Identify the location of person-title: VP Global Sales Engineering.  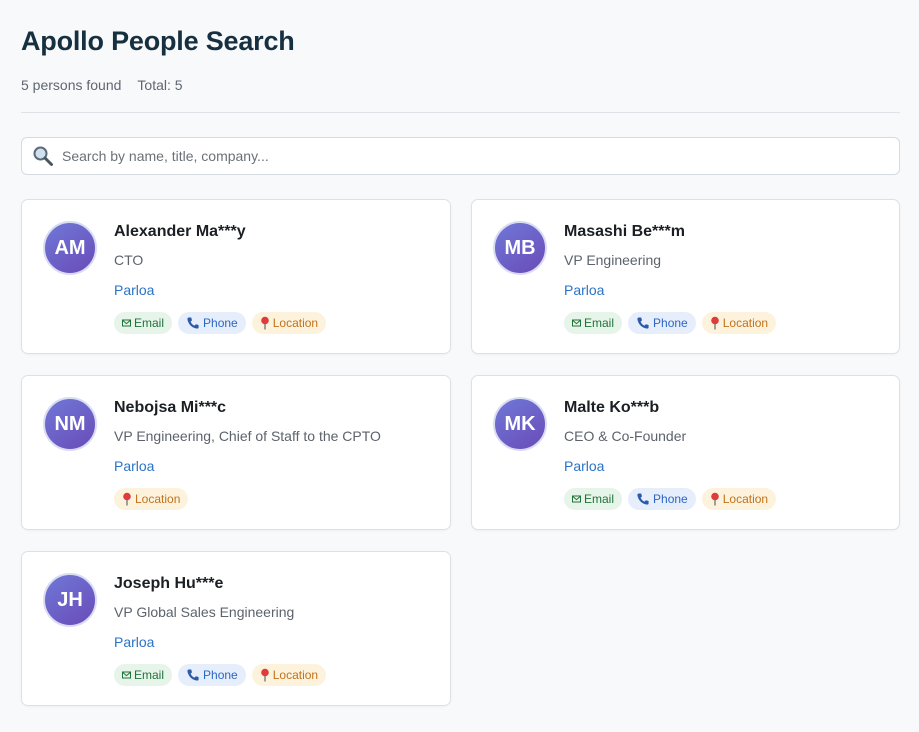
(204, 612).